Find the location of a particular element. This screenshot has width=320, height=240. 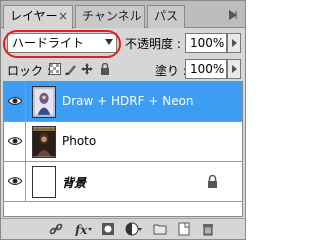

lock-all-icon is located at coordinates (105, 69).